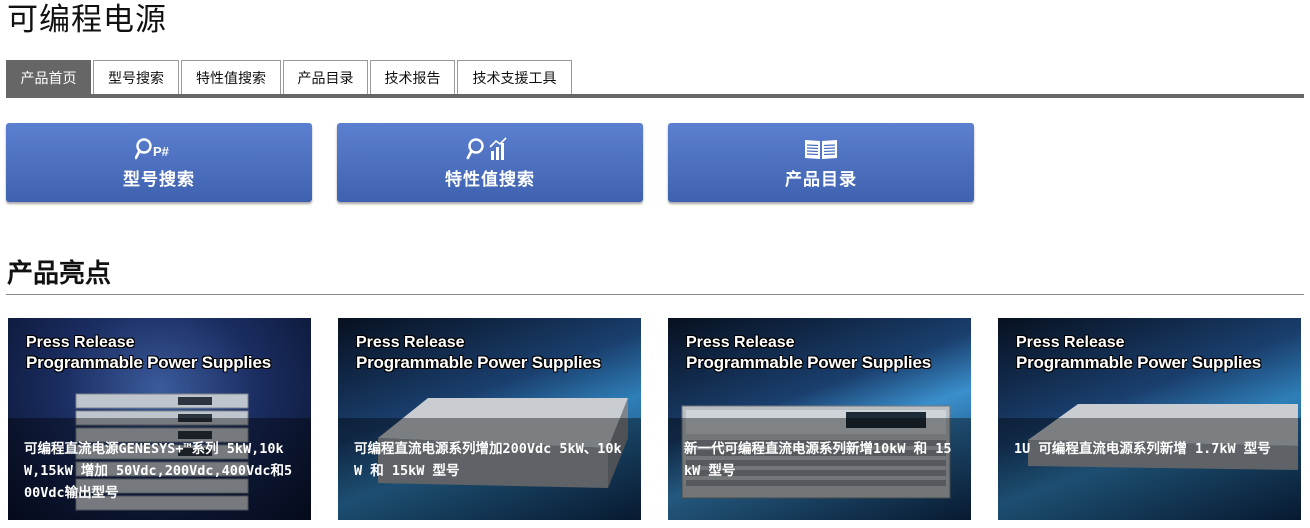 This screenshot has height=528, width=1310. I want to click on card-4-press-subtitle: Programmable Power Supplies, so click(1138, 362).